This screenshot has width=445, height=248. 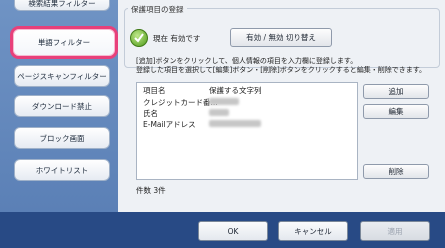 I want to click on delete-button: 削除, so click(x=396, y=171).